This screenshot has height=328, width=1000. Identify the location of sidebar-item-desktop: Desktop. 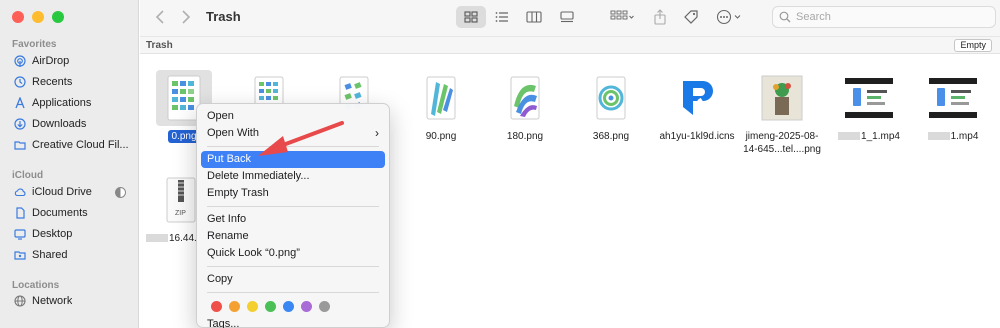
(75, 234).